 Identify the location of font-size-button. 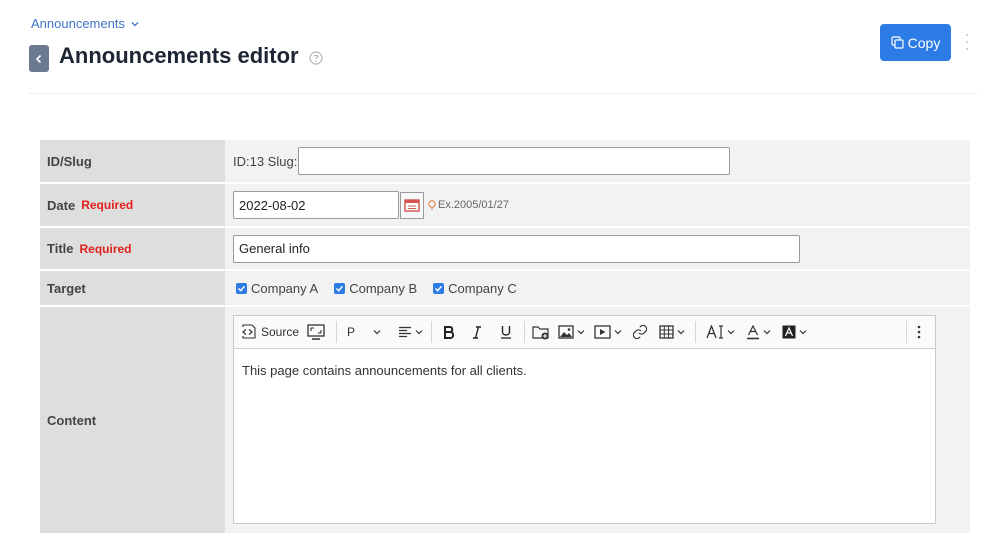
(720, 332).